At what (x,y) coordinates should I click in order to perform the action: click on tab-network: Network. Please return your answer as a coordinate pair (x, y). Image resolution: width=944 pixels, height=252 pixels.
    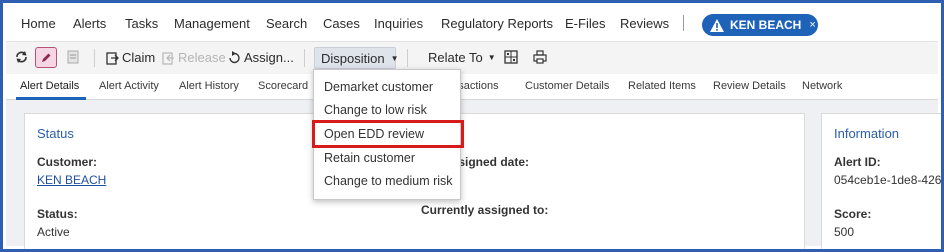
    Looking at the image, I should click on (822, 86).